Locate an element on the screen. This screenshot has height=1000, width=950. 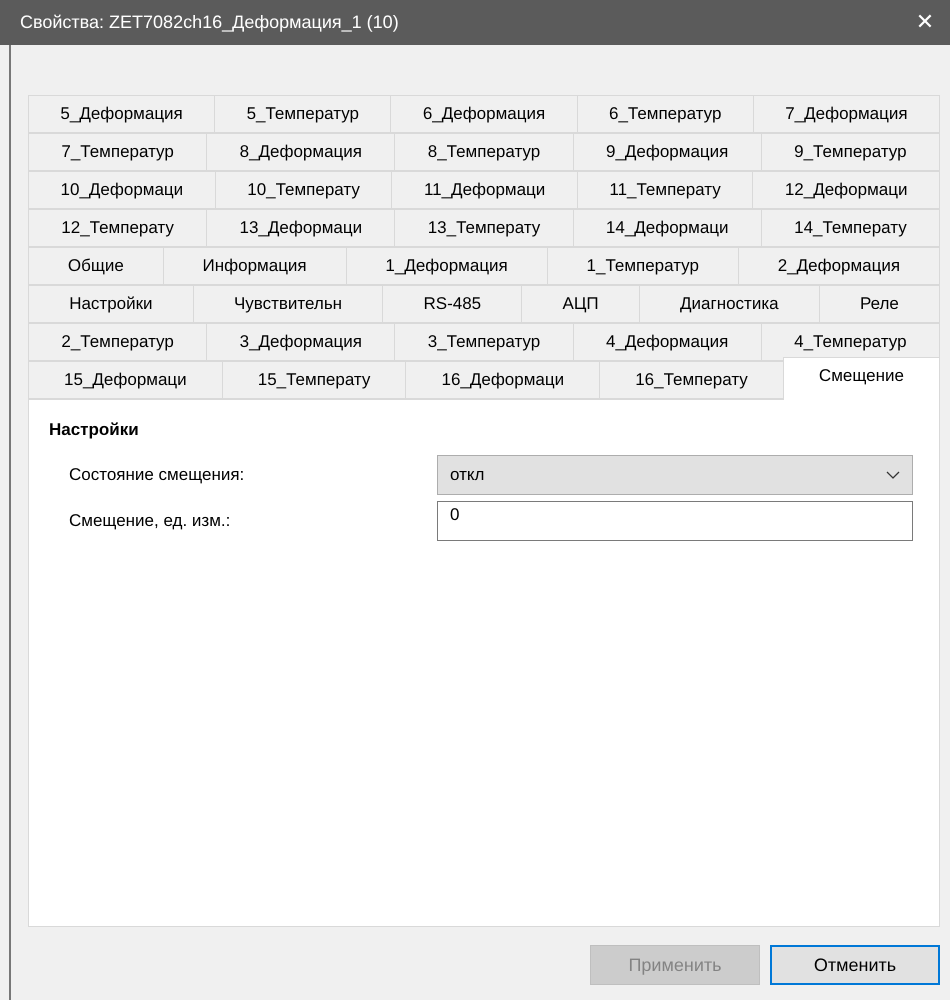
tab: 7_Деформация is located at coordinates (846, 114).